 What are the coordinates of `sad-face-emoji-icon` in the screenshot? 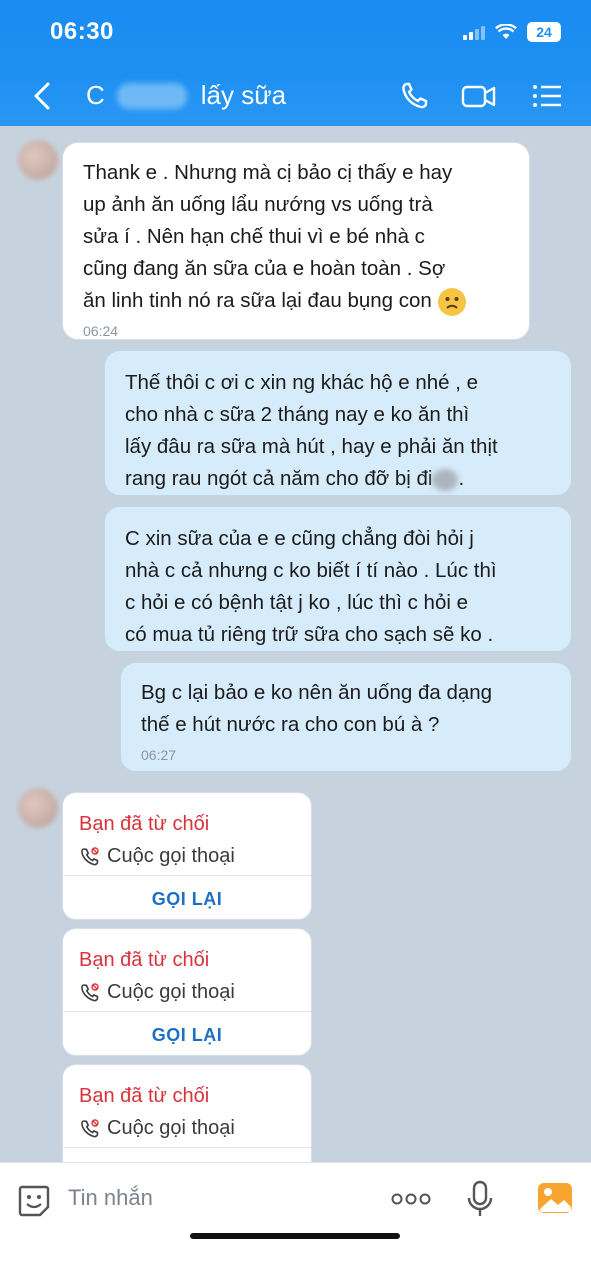 It's located at (451, 301).